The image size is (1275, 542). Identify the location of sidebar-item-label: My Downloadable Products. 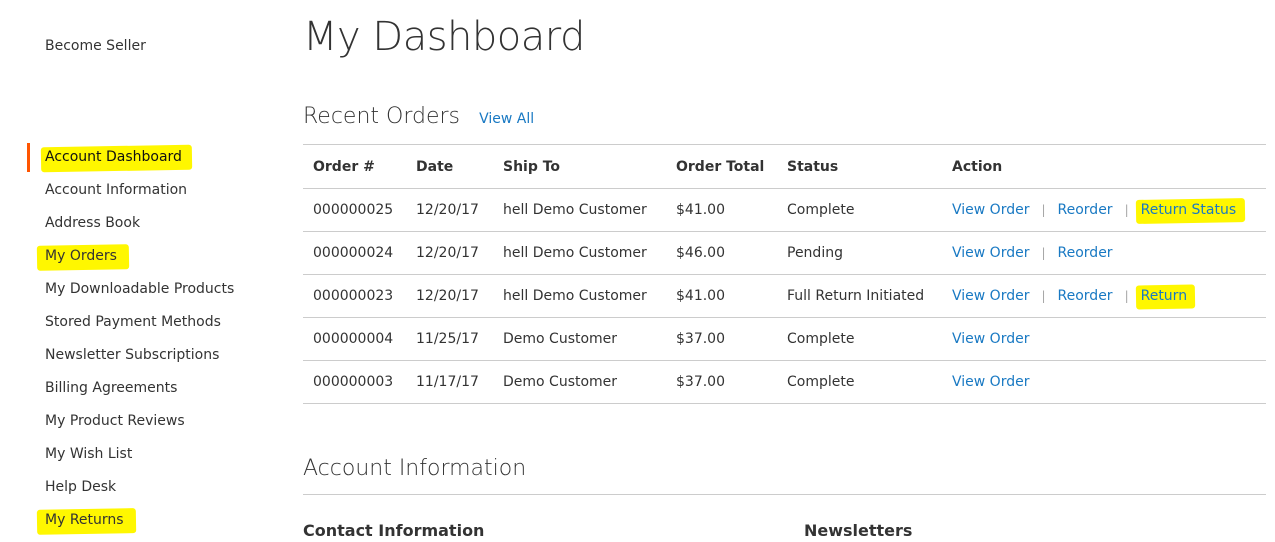
(140, 289).